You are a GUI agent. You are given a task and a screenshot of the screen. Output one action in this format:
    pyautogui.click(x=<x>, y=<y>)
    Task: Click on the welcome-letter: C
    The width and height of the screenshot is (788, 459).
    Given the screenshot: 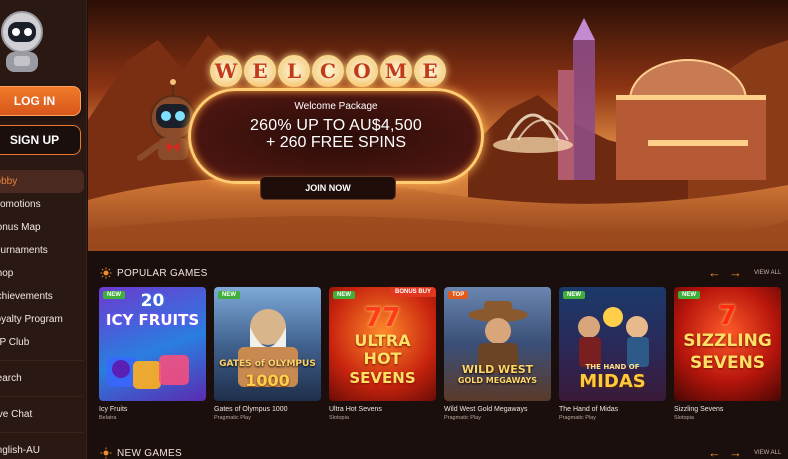 What is the action you would take?
    pyautogui.click(x=328, y=71)
    